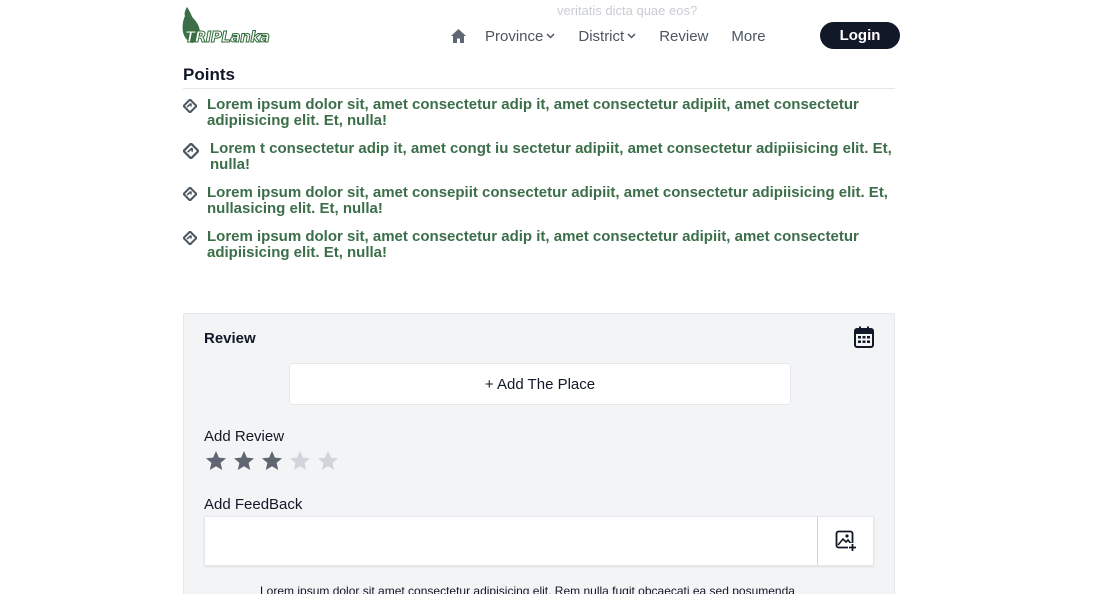 This screenshot has height=594, width=1096. Describe the element at coordinates (511, 541) in the screenshot. I see `feedback-input` at that location.